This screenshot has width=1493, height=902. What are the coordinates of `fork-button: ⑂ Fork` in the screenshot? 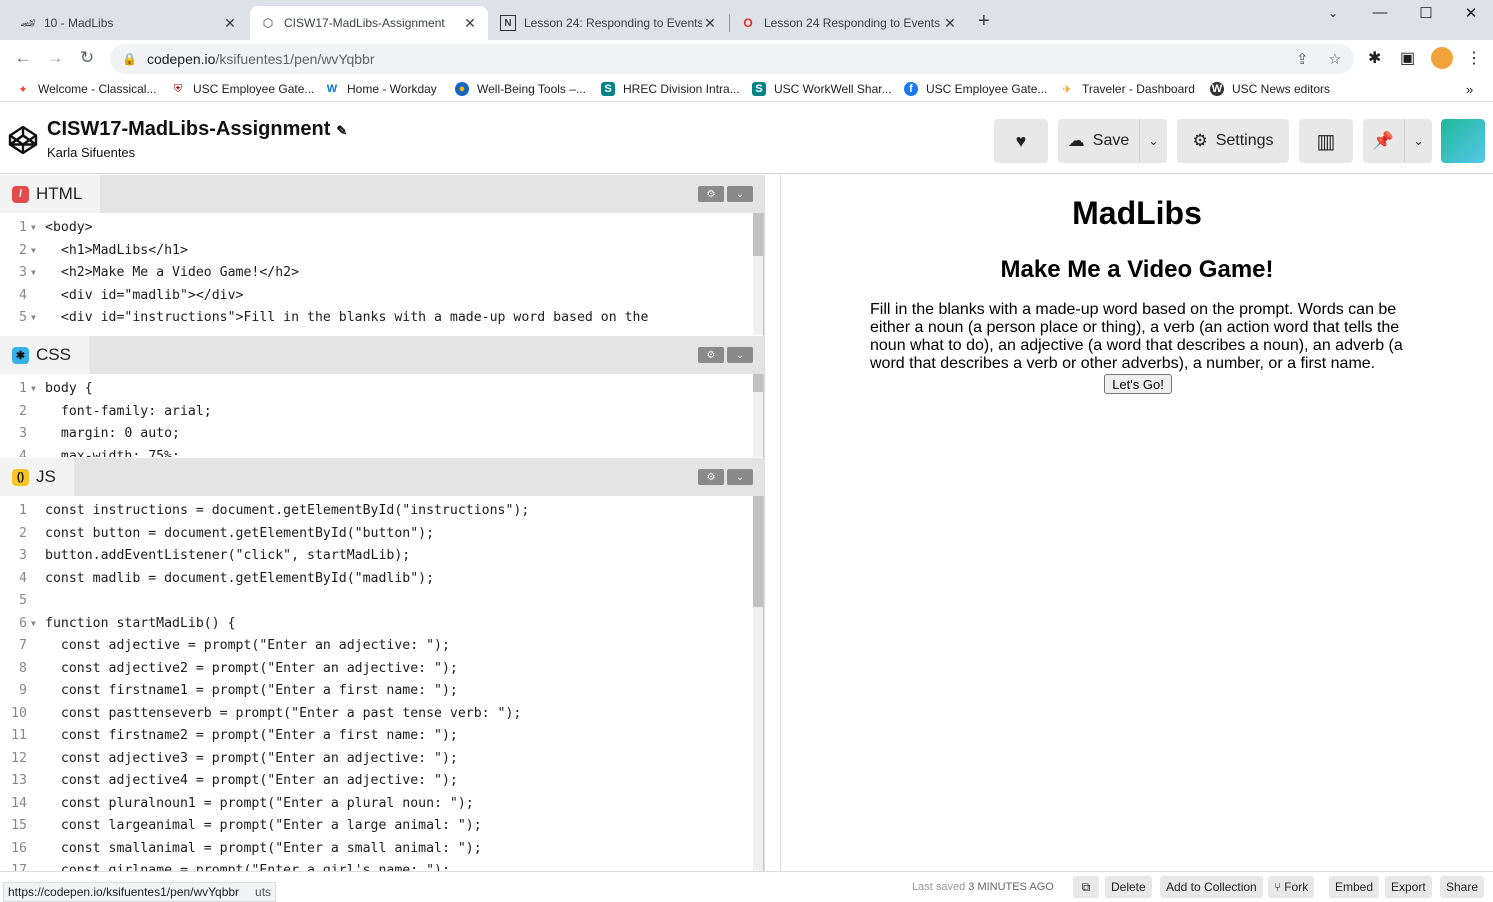 It's located at (1291, 887).